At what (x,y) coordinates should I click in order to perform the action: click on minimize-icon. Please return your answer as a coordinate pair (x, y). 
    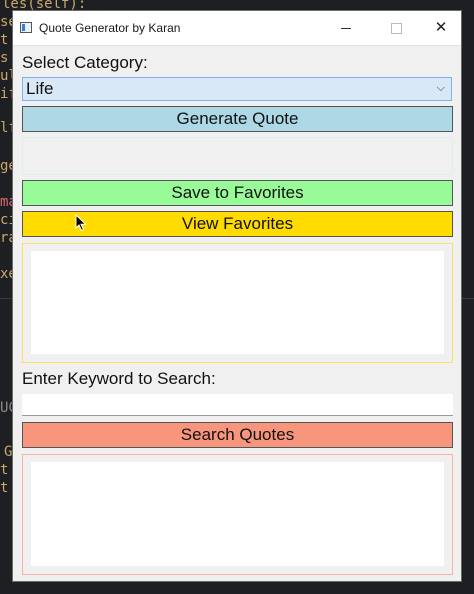
    Looking at the image, I should click on (346, 28).